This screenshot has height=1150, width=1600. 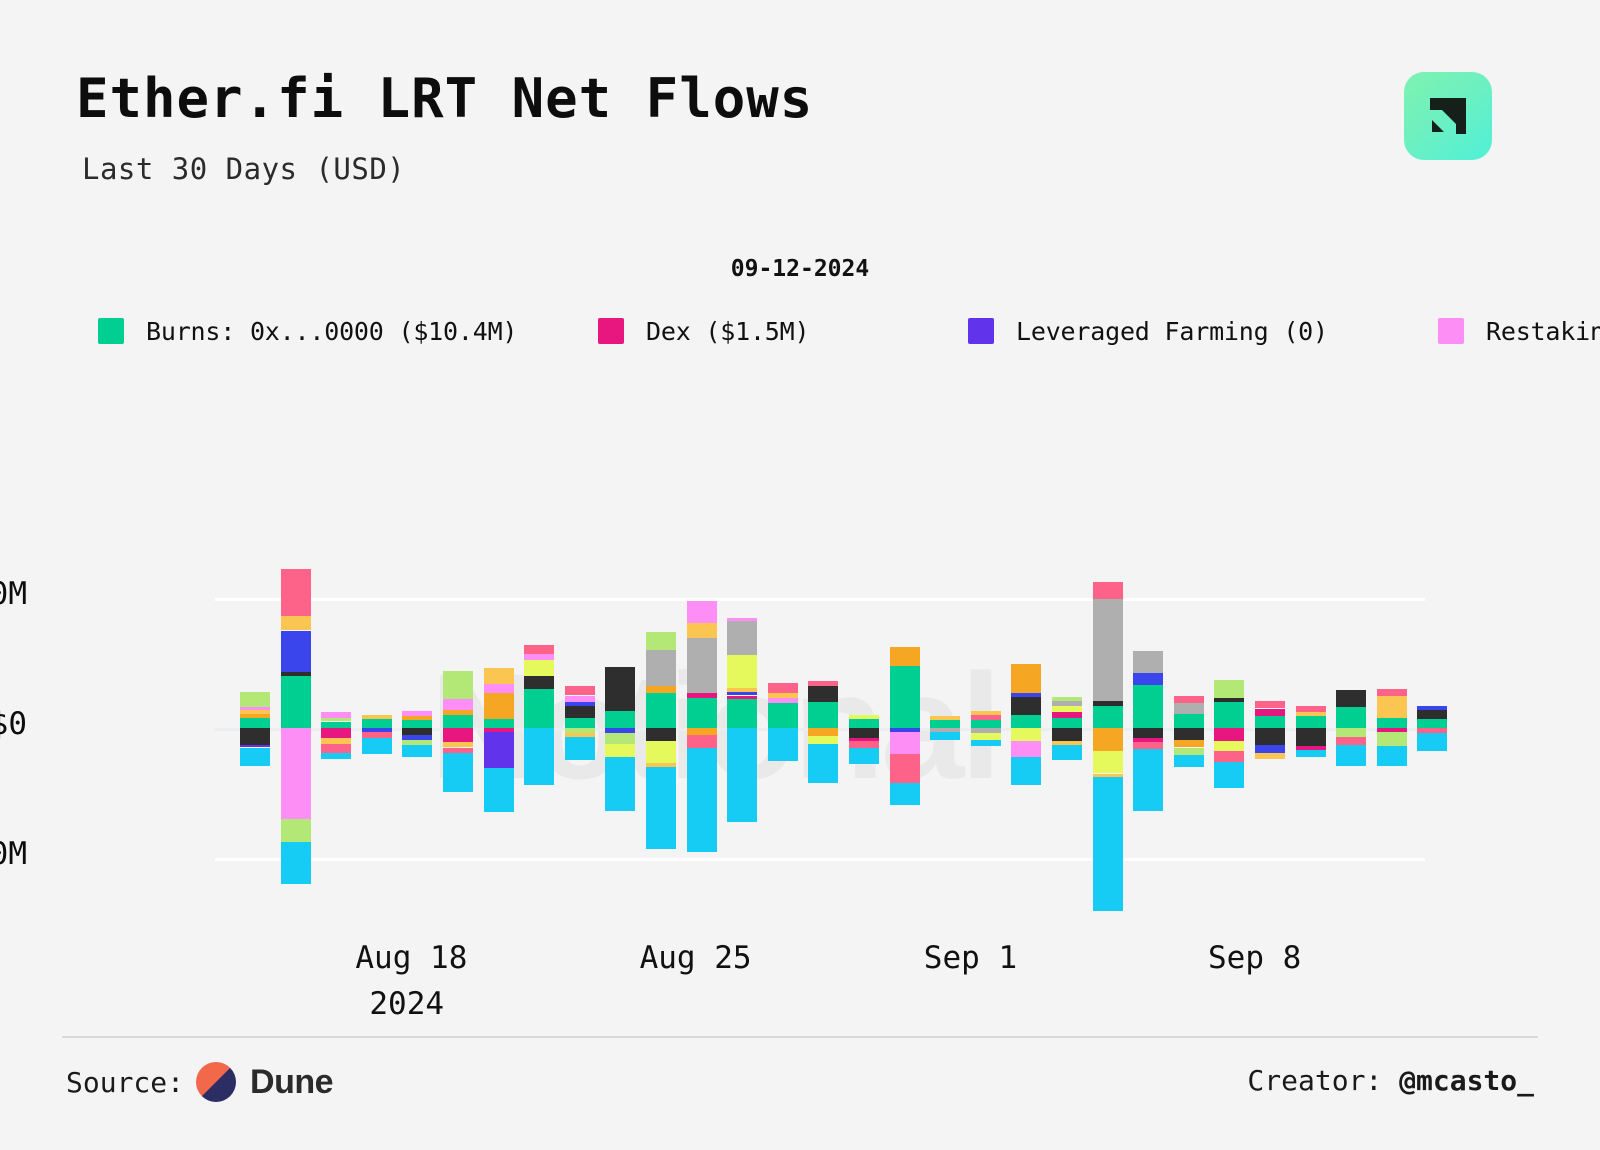 What do you see at coordinates (498, 750) in the screenshot?
I see `bar-segment-lev_farm` at bounding box center [498, 750].